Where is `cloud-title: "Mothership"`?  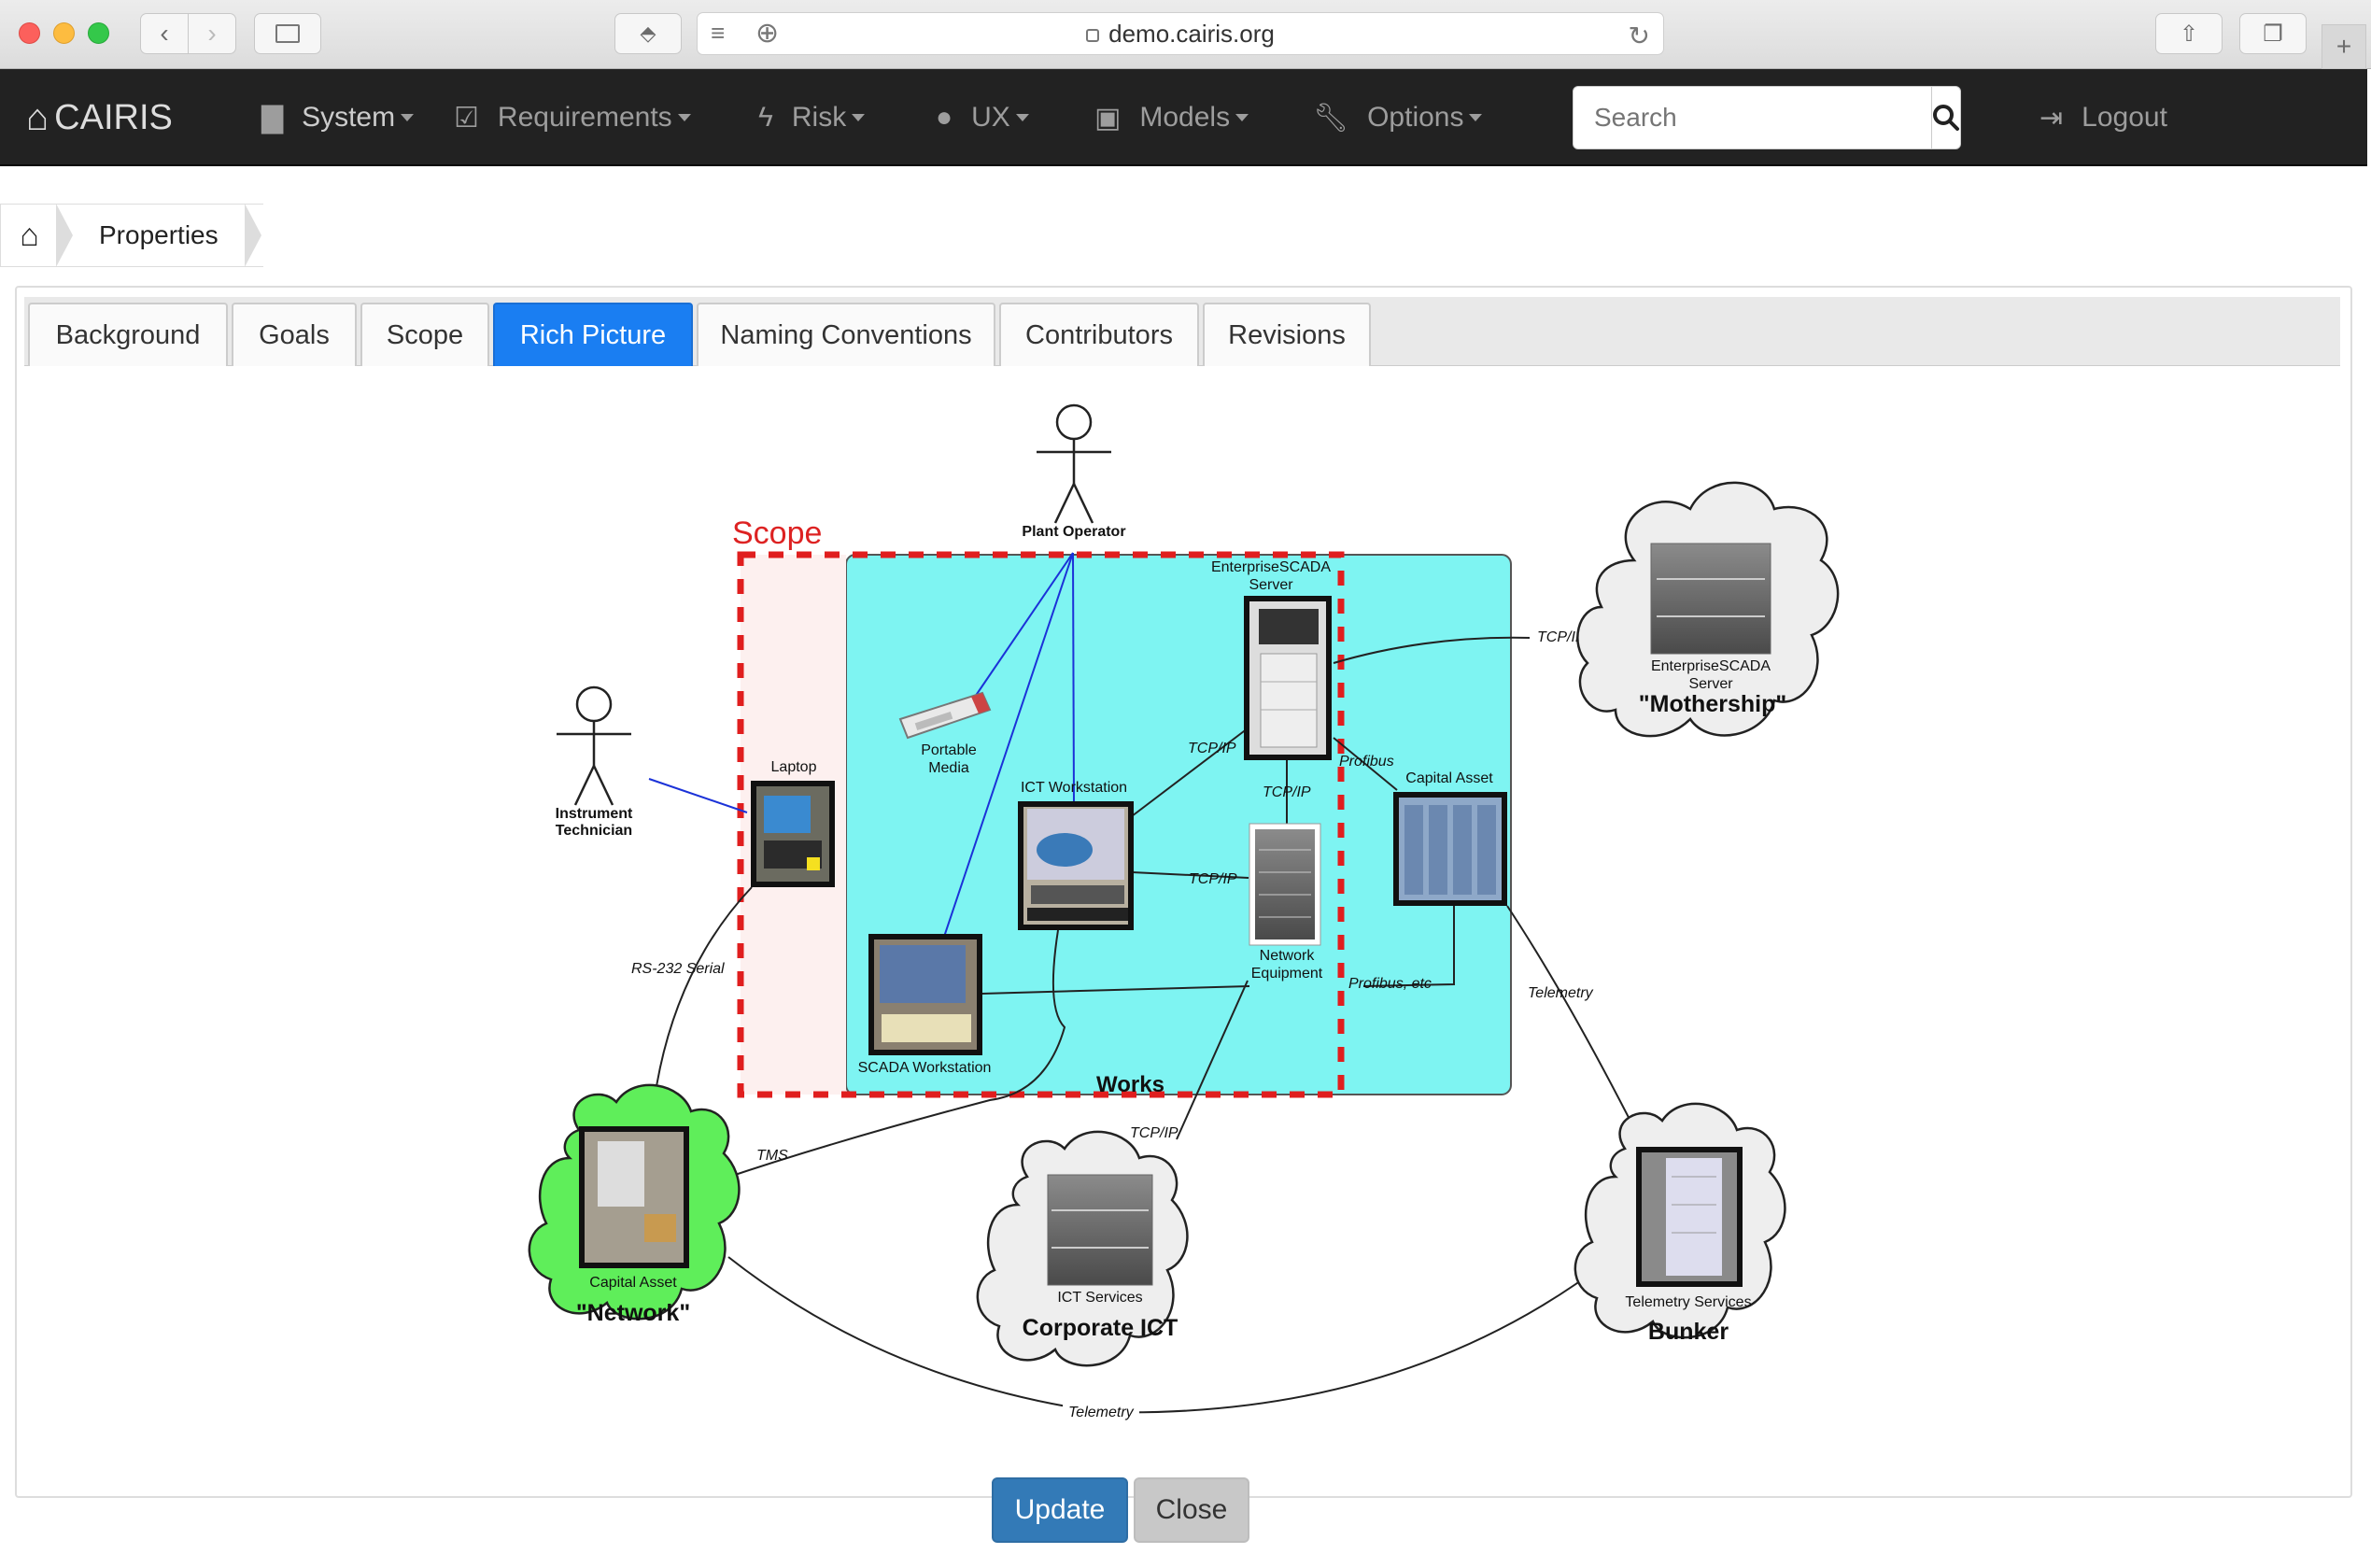 cloud-title: "Mothership" is located at coordinates (1712, 704).